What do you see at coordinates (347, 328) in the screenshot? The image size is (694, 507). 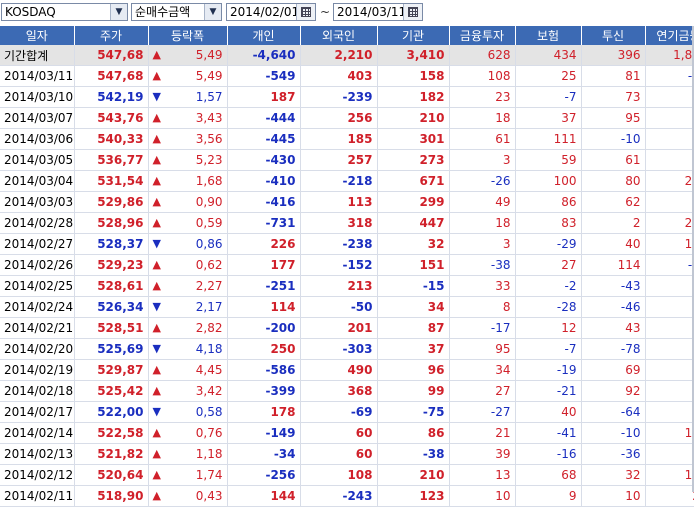 I see `table-row: 2014/02/21528,51▲ 2,82 -20020187-17124399` at bounding box center [347, 328].